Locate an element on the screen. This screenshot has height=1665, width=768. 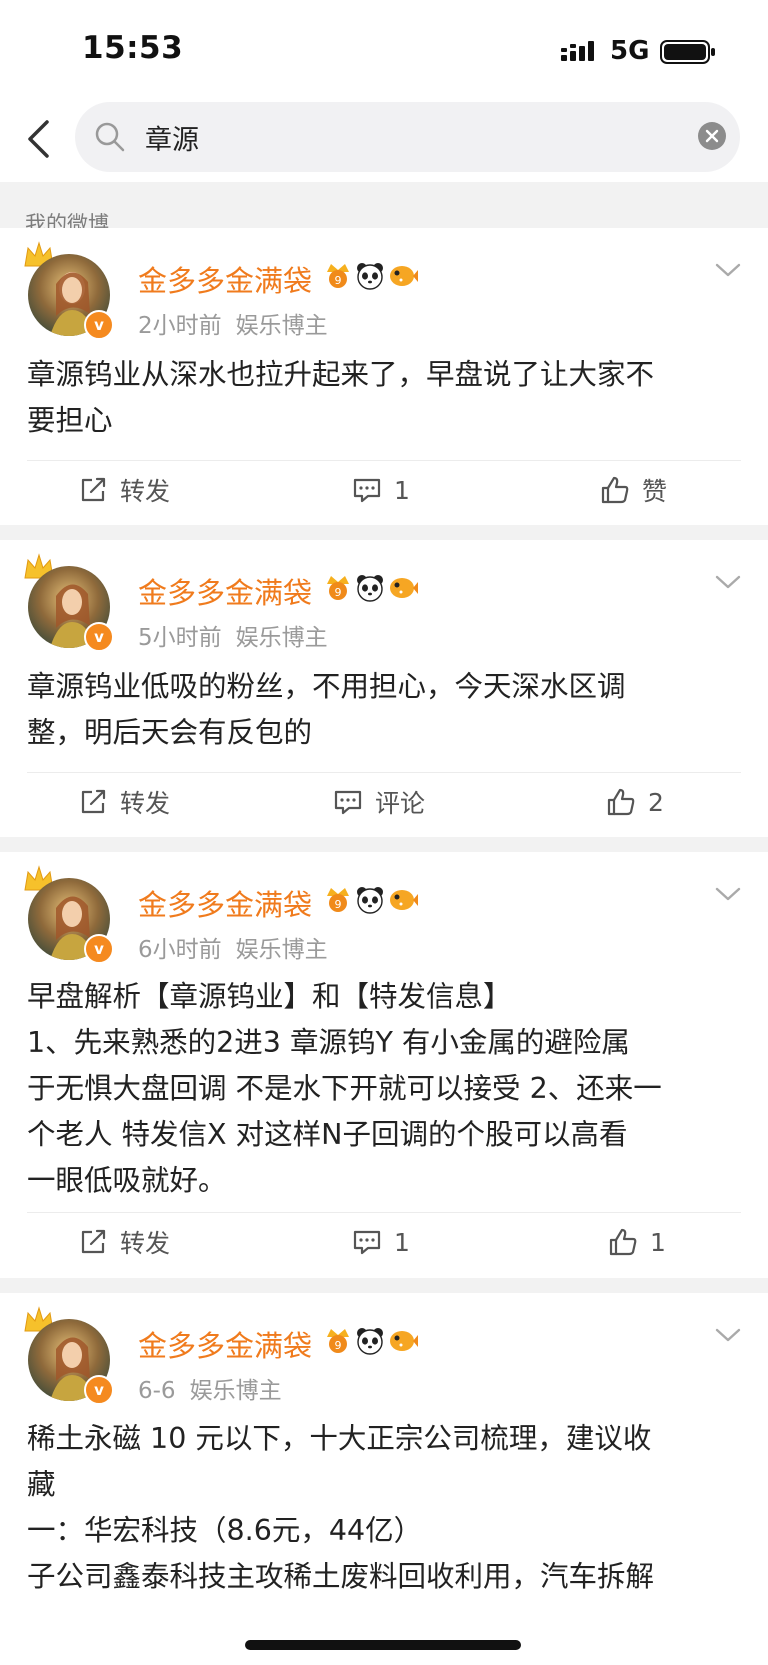
post-meta: 6-6 娱乐博主 is located at coordinates (217, 1388).